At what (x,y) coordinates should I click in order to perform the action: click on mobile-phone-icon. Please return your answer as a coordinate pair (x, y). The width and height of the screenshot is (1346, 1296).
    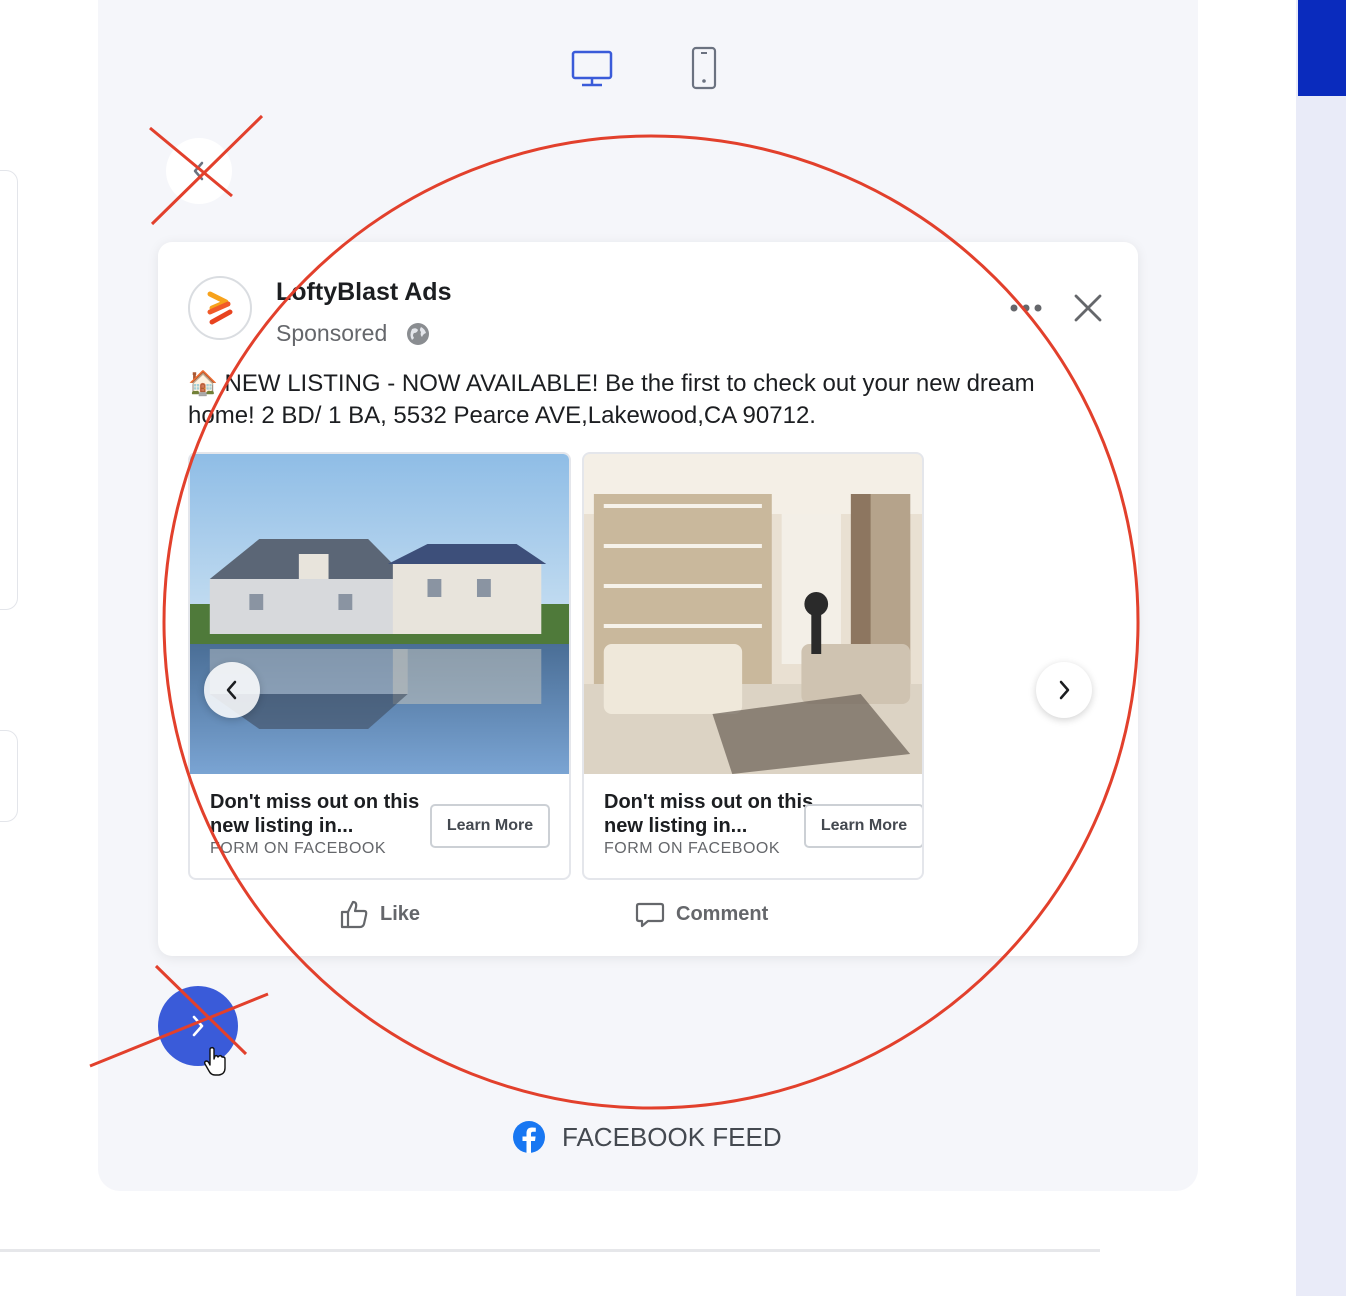
    Looking at the image, I should click on (704, 68).